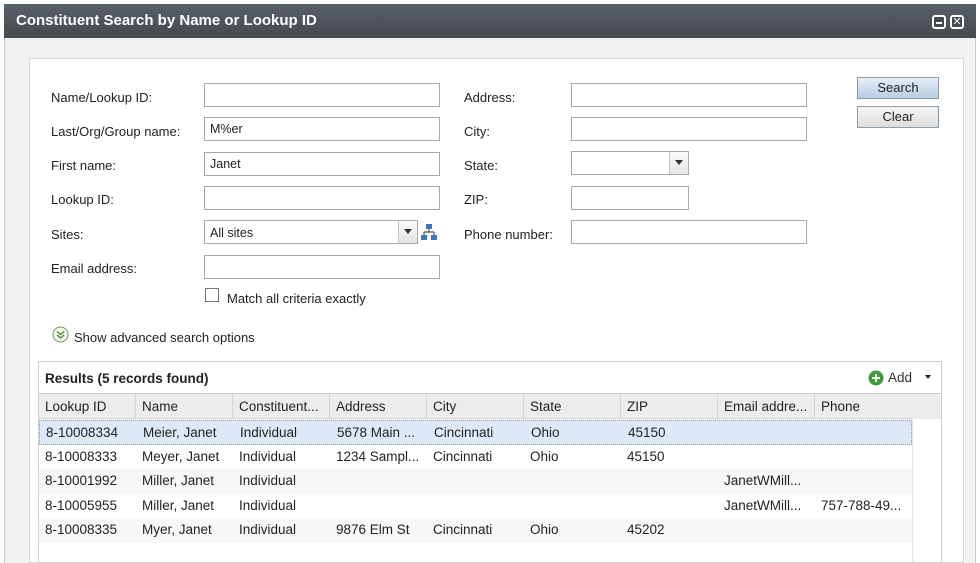  What do you see at coordinates (926, 490) in the screenshot?
I see `results-scrollbar` at bounding box center [926, 490].